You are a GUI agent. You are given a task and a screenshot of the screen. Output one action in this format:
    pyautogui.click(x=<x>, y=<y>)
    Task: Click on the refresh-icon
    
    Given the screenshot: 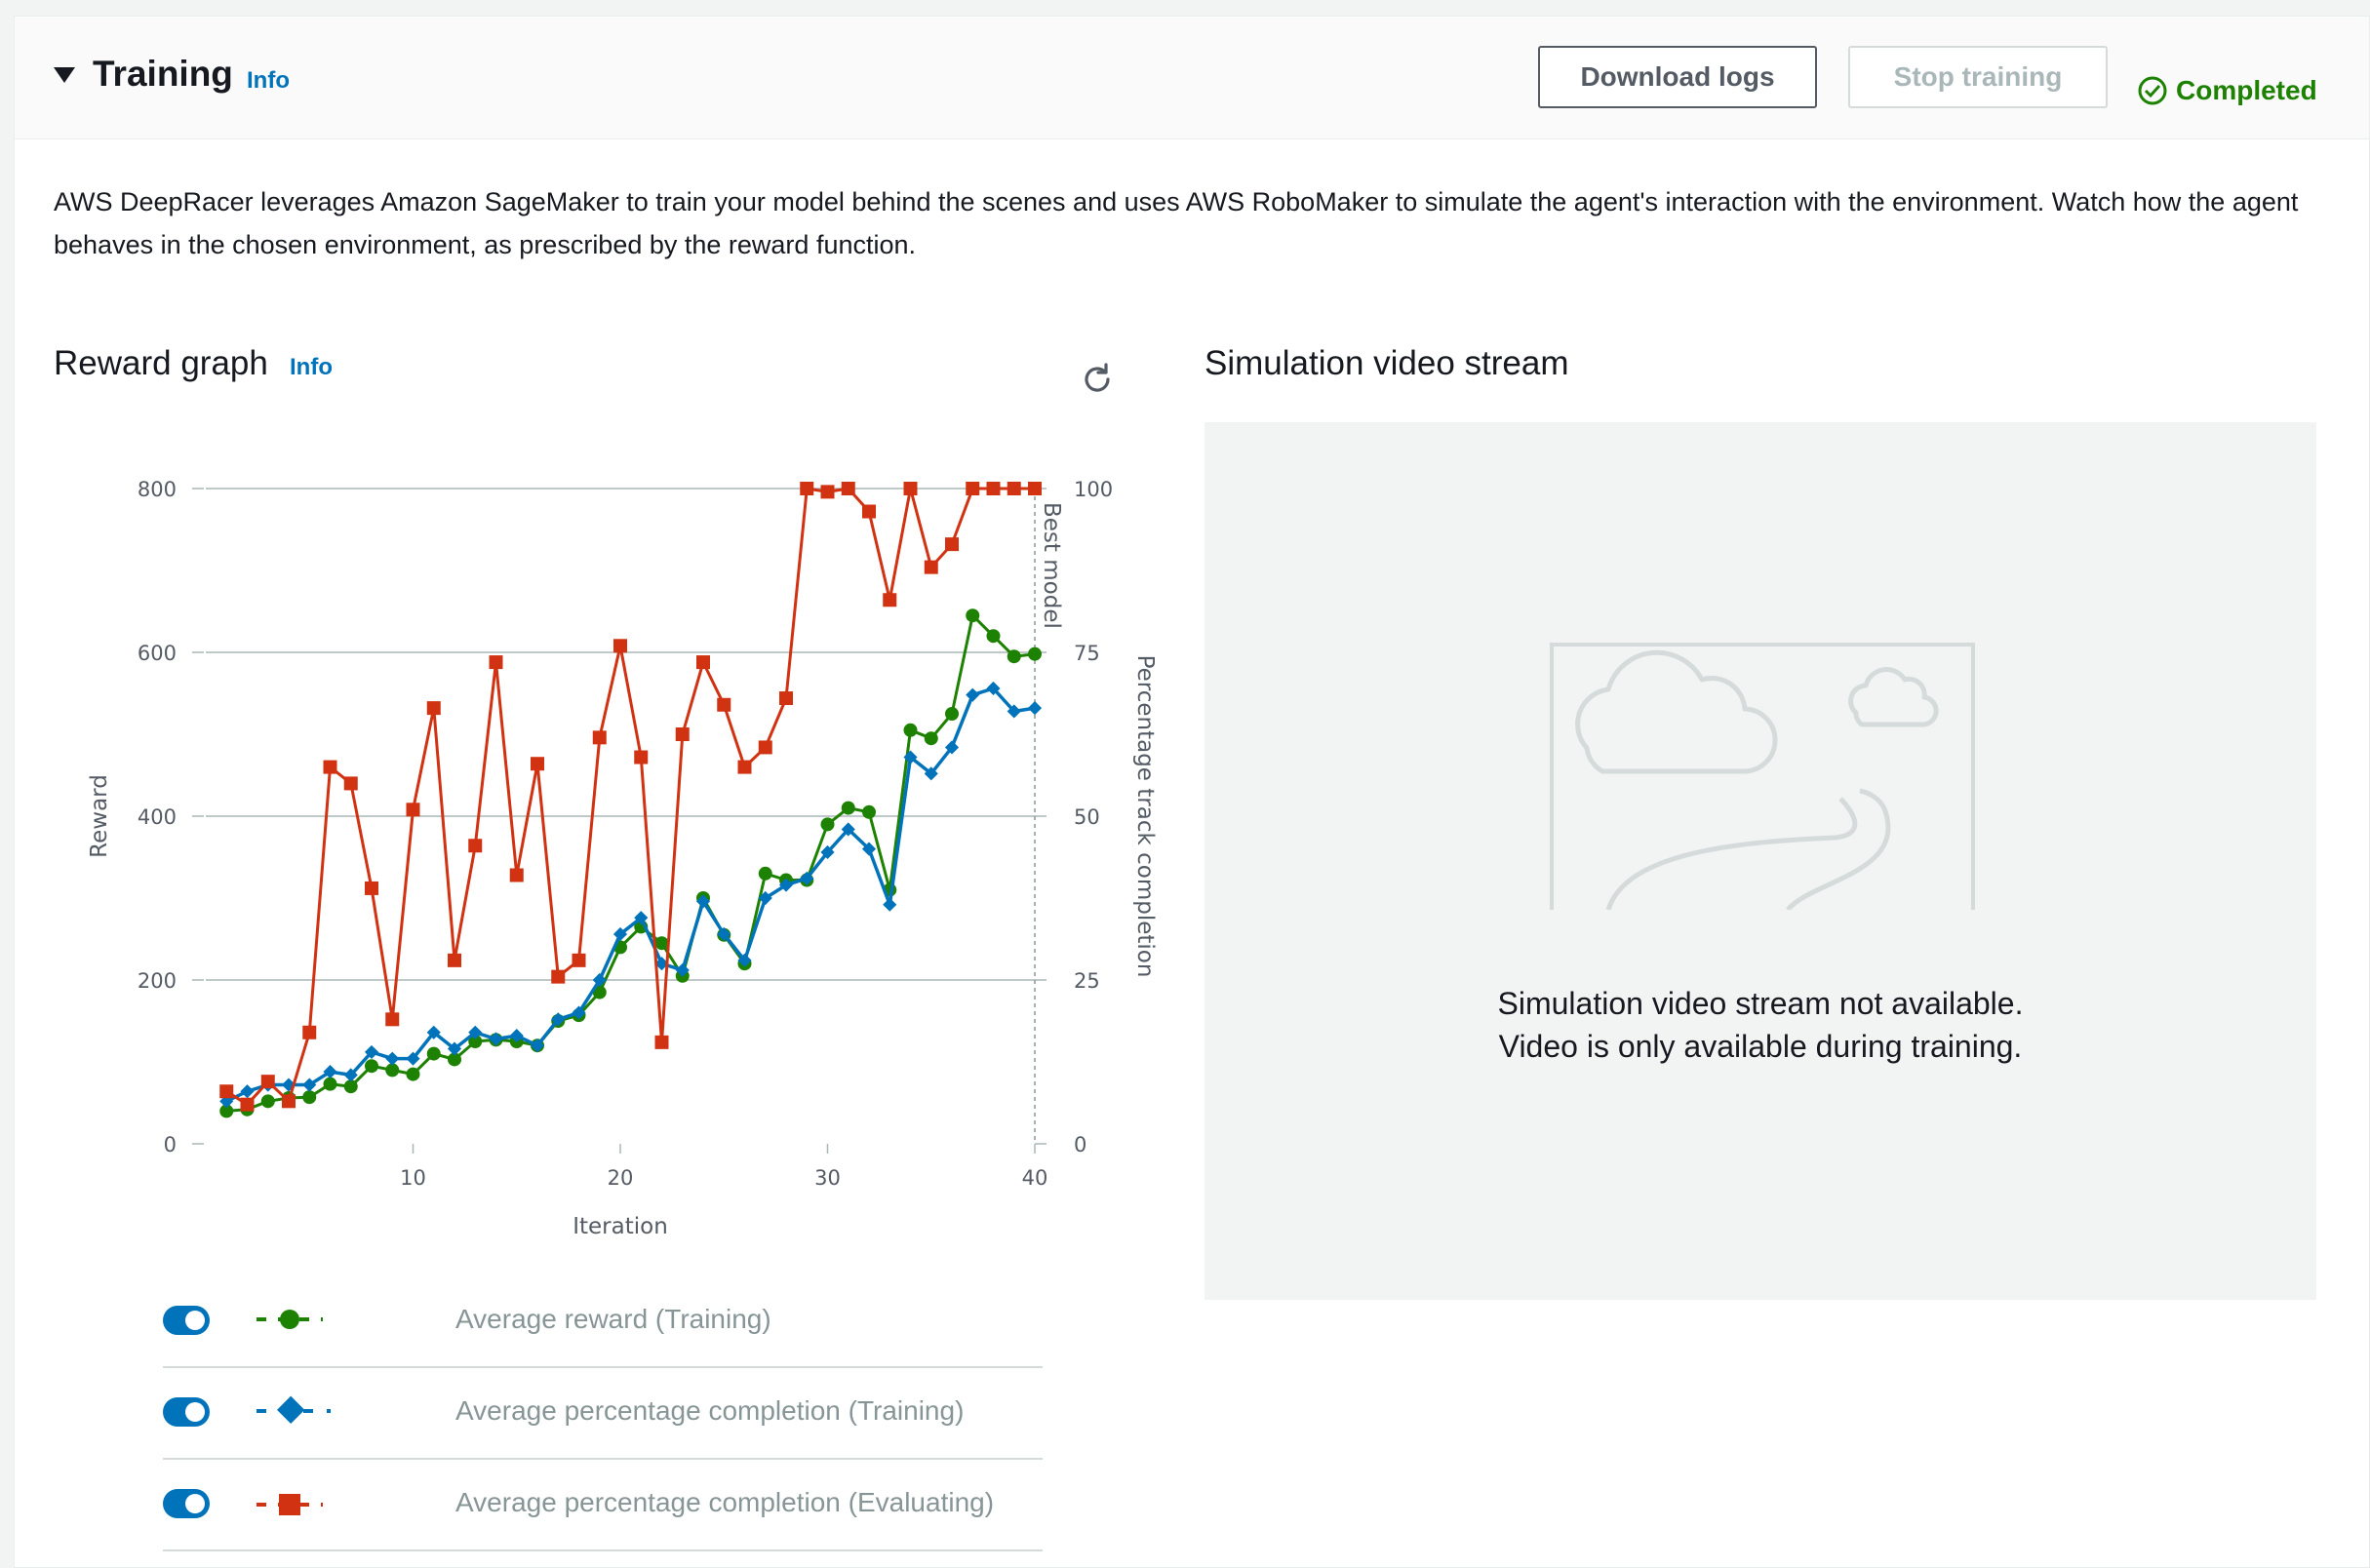 What is the action you would take?
    pyautogui.click(x=1097, y=379)
    